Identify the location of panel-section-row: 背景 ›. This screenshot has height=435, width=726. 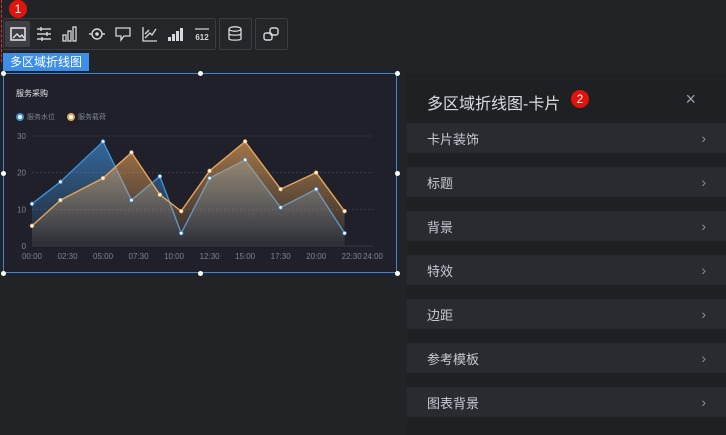
(566, 226).